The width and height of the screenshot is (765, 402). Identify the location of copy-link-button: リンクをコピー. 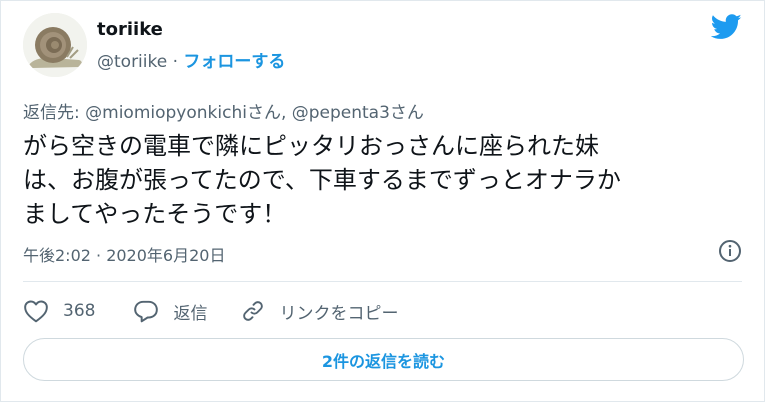
(319, 311).